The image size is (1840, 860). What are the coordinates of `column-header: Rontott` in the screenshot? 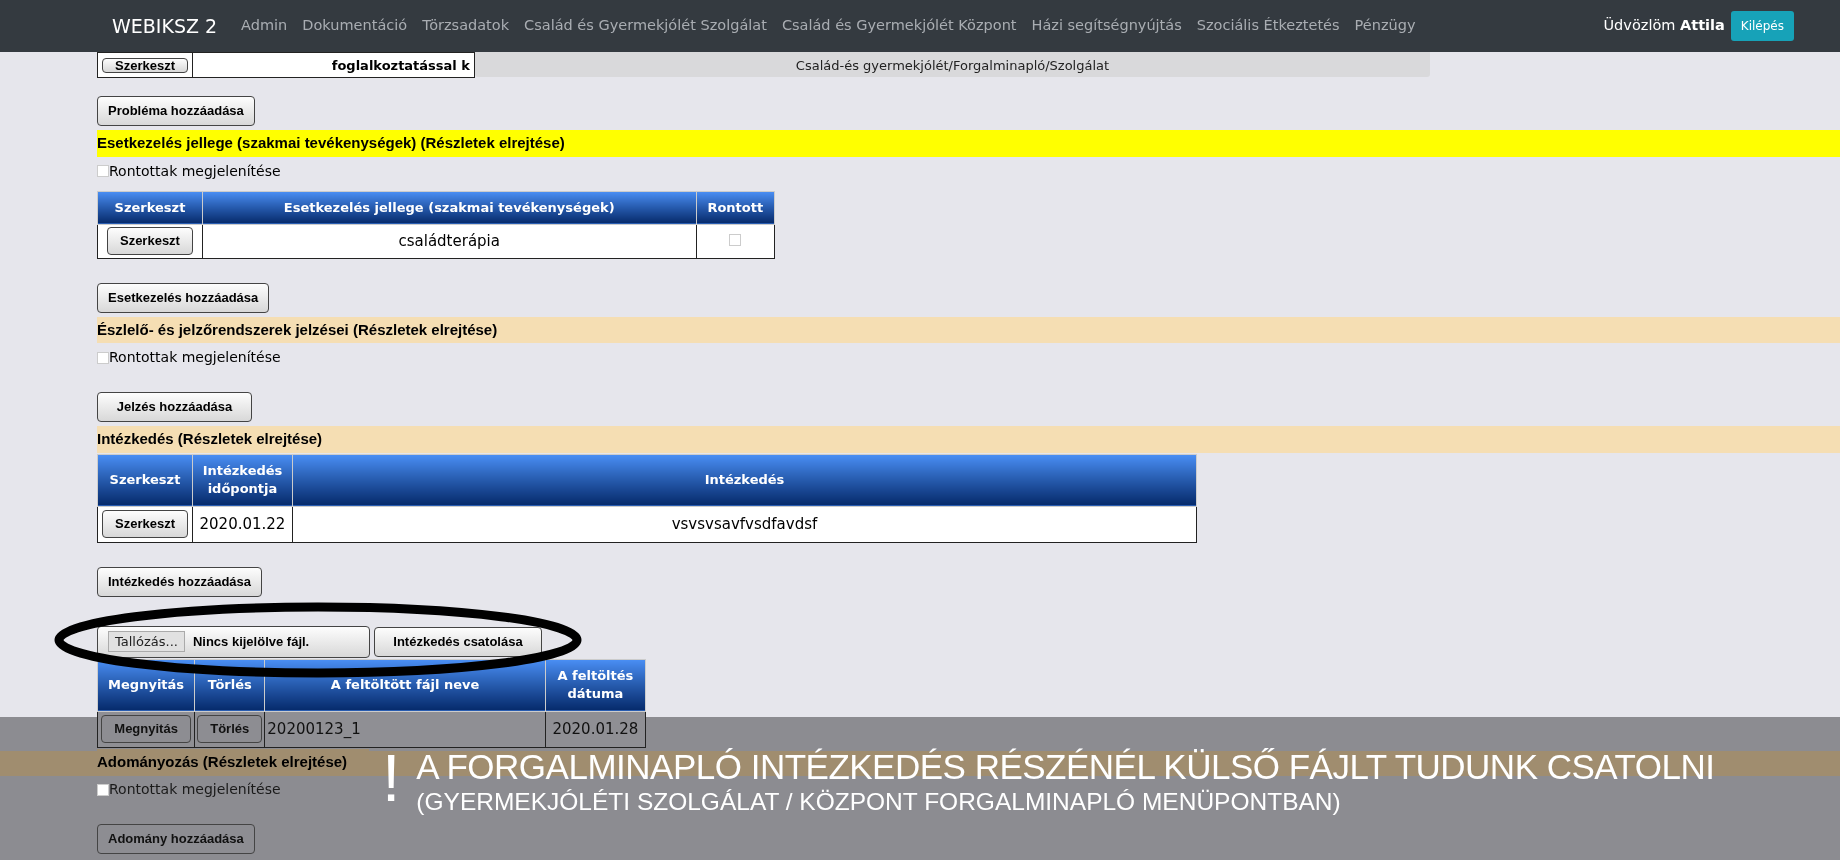 It's located at (735, 207).